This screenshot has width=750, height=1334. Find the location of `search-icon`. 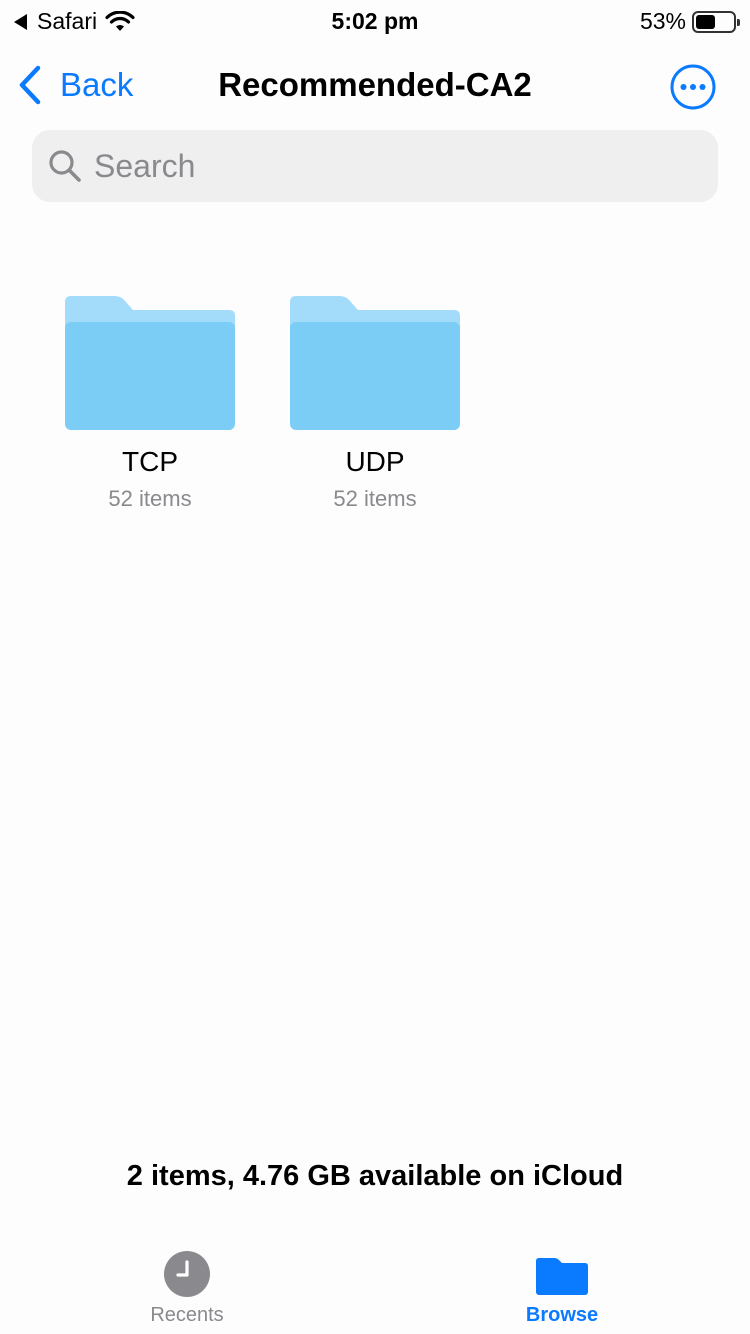

search-icon is located at coordinates (65, 166).